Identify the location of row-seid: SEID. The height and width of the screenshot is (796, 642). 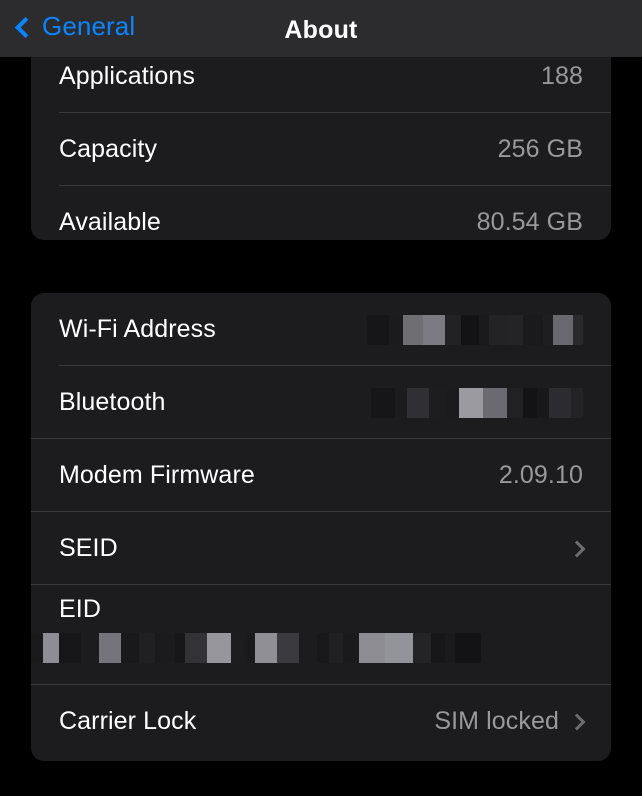
(321, 548).